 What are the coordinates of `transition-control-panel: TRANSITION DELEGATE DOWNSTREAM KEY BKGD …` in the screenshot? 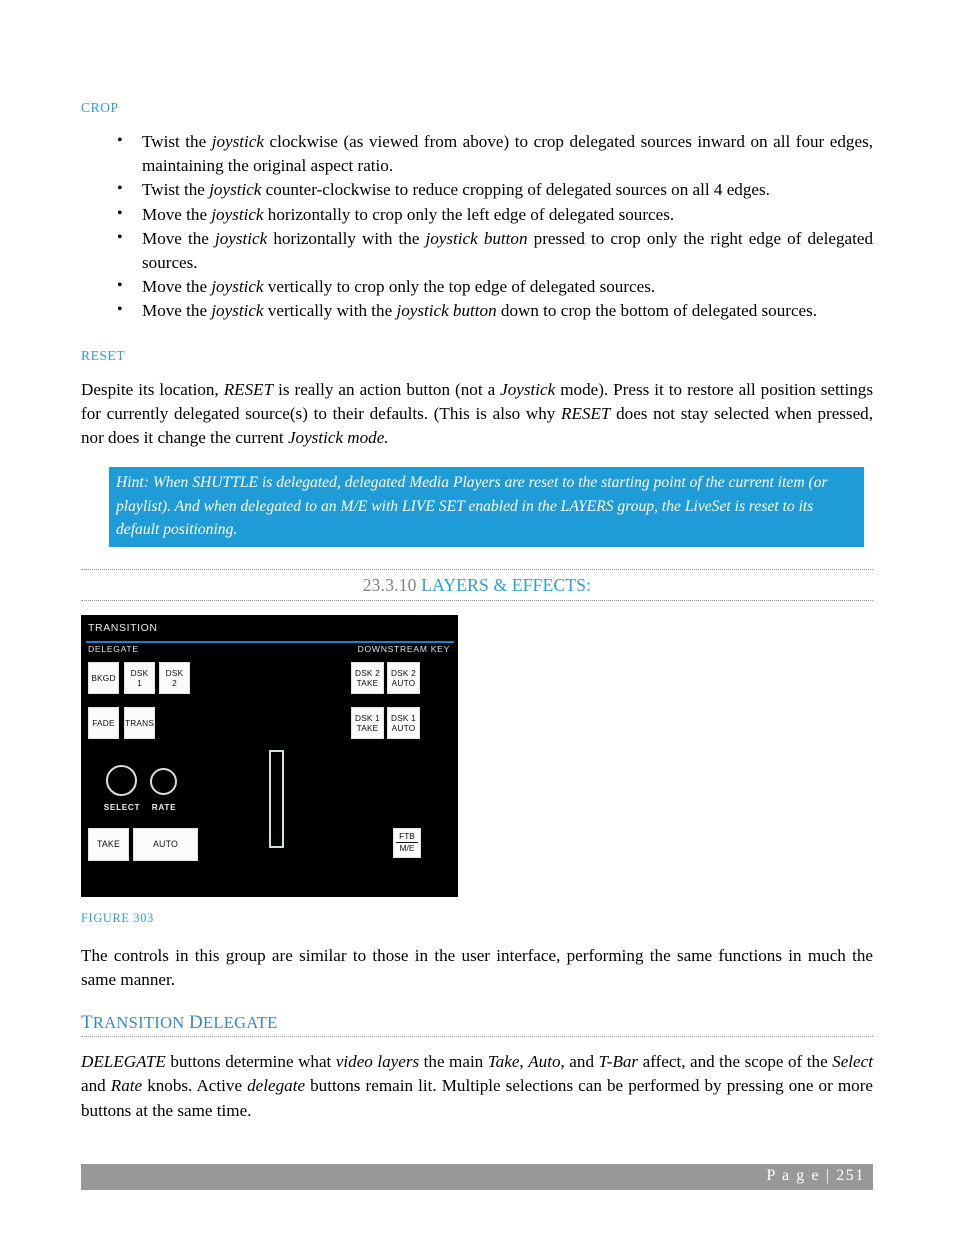 It's located at (269, 755).